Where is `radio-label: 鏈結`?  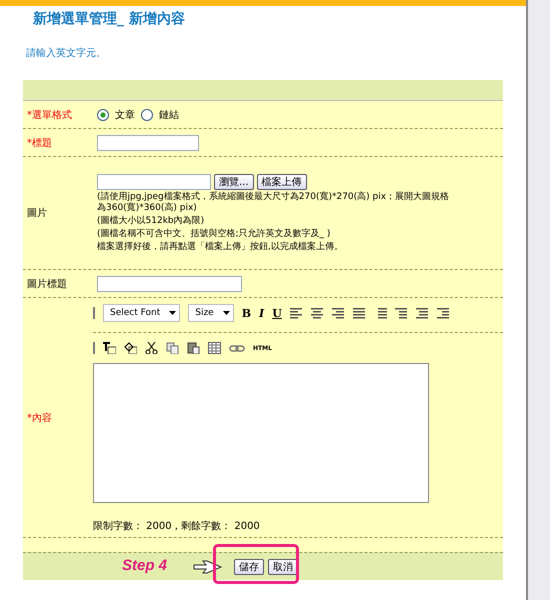 radio-label: 鏈結 is located at coordinates (169, 115).